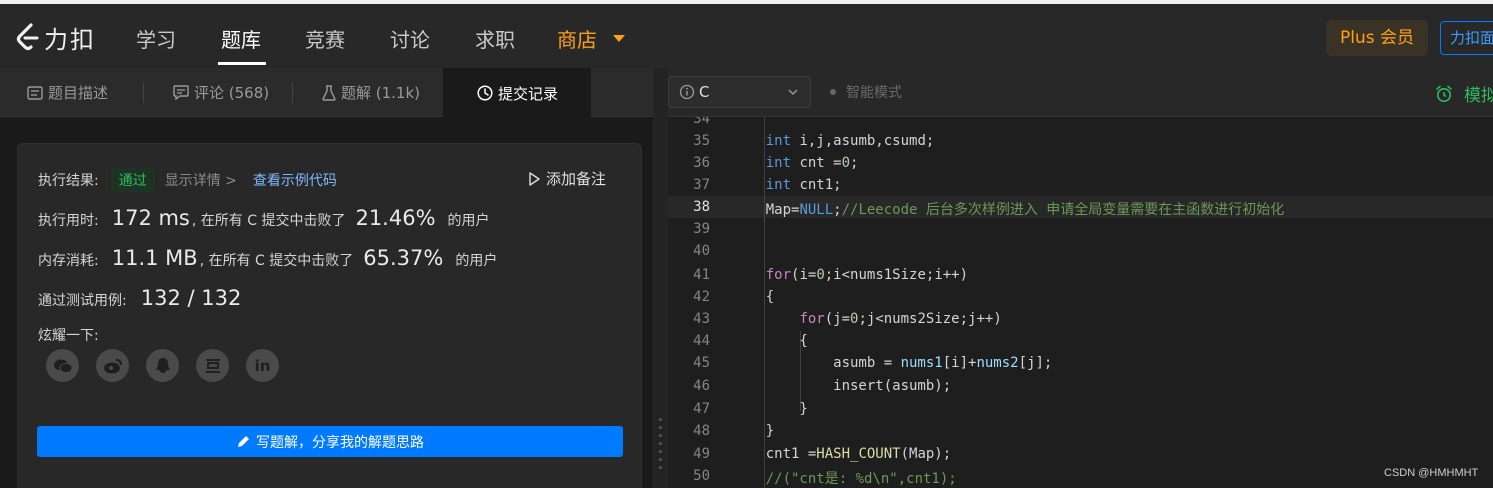 This screenshot has width=1493, height=488. What do you see at coordinates (181, 92) in the screenshot?
I see `comment-icon` at bounding box center [181, 92].